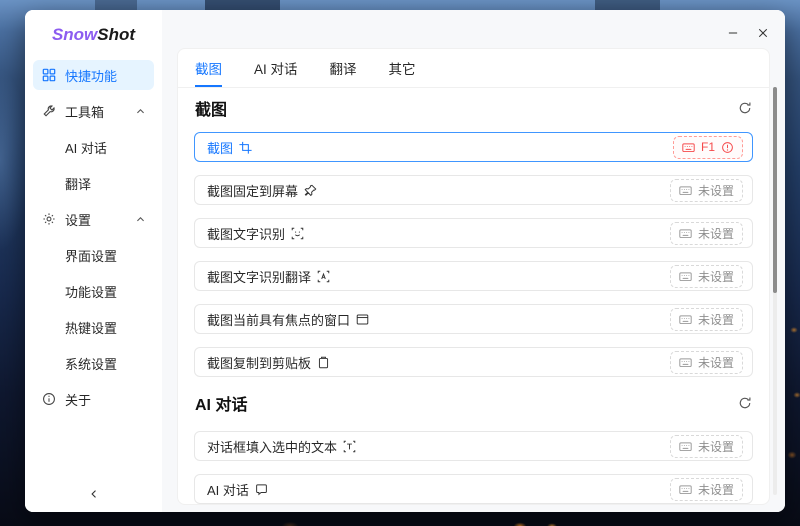 The image size is (800, 526). I want to click on sidebar-item-label: 系统设置, so click(91, 364).